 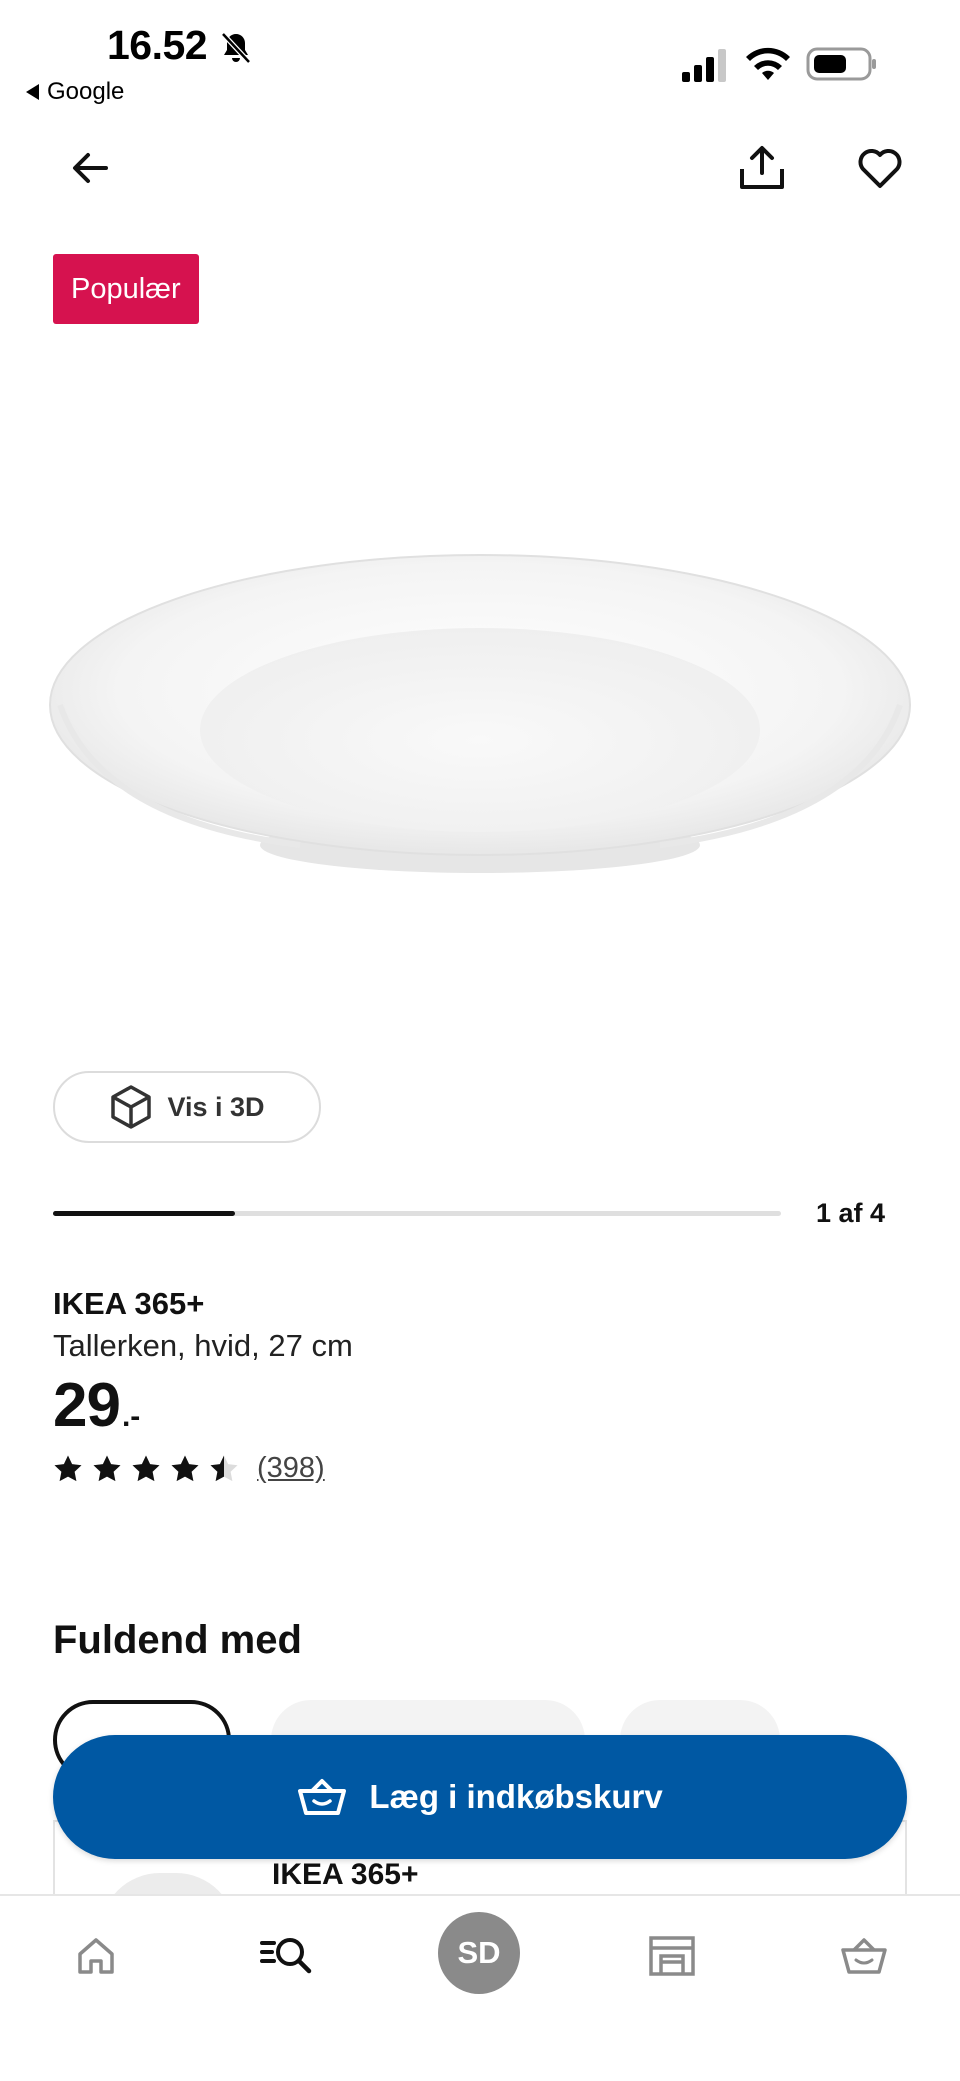 What do you see at coordinates (216, 1106) in the screenshot?
I see `view-3d-label: Vis i 3D` at bounding box center [216, 1106].